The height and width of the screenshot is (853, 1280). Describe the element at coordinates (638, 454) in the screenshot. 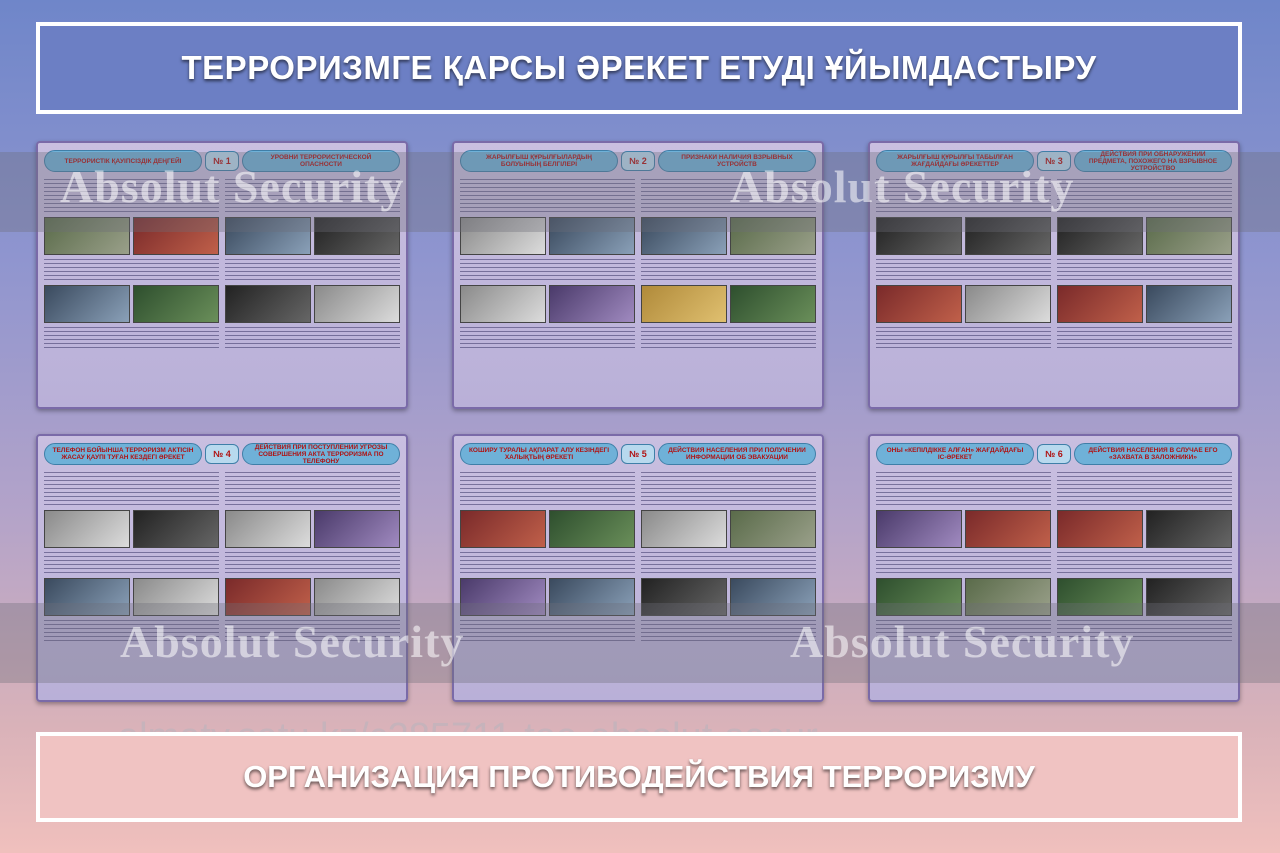

I see `panel-number: № 5` at that location.